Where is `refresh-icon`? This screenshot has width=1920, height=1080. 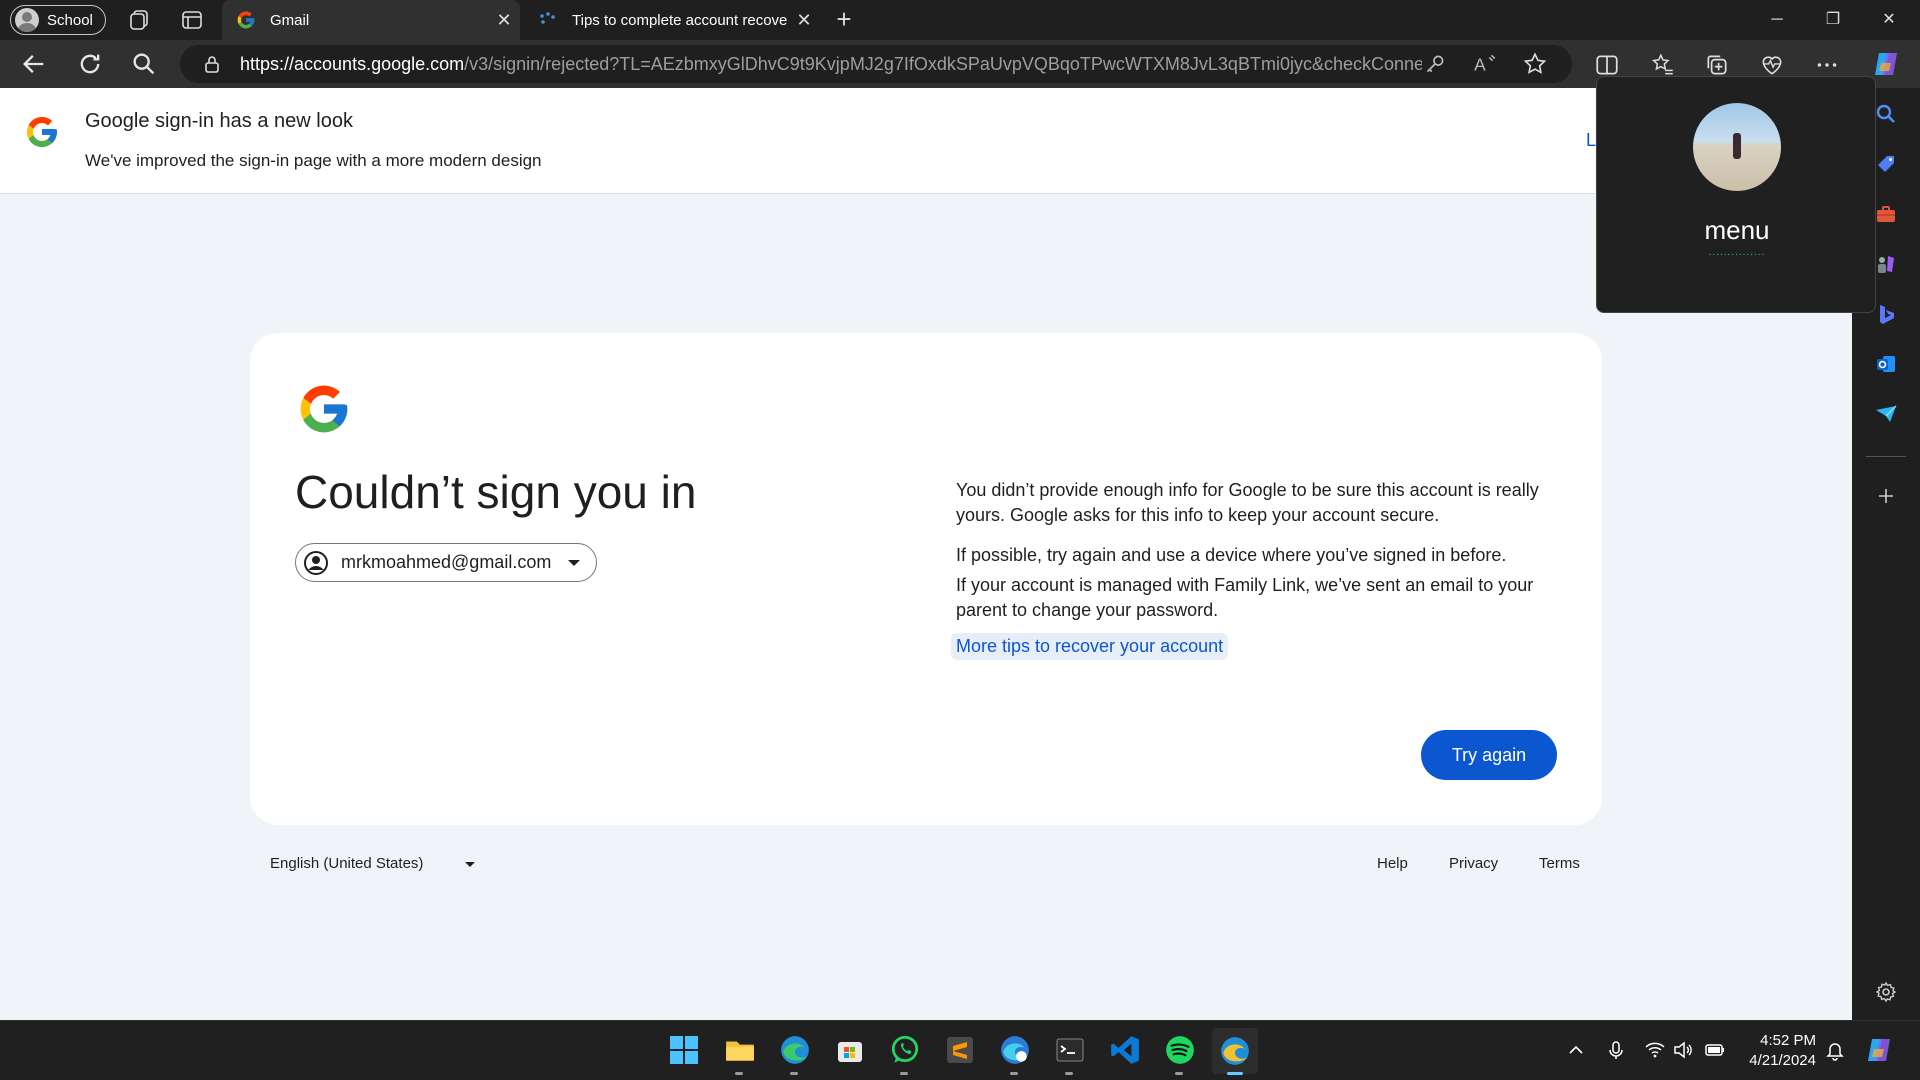
refresh-icon is located at coordinates (90, 64).